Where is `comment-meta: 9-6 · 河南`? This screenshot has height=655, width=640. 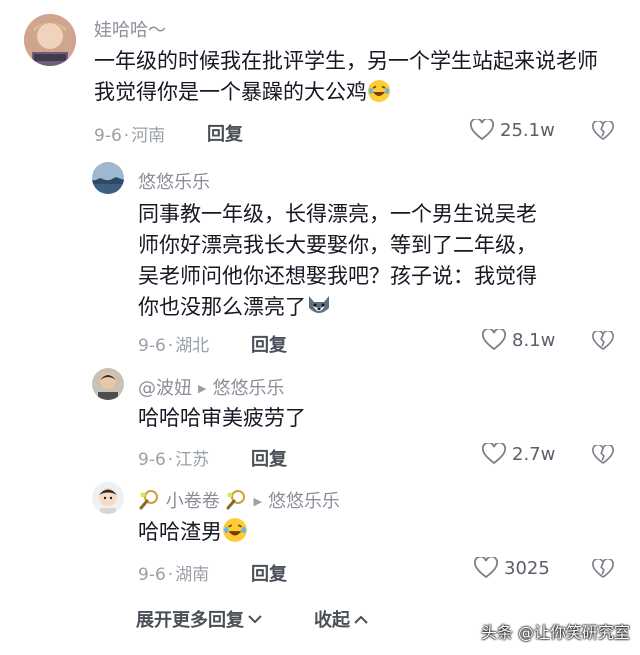 comment-meta: 9-6 · 河南 is located at coordinates (130, 136).